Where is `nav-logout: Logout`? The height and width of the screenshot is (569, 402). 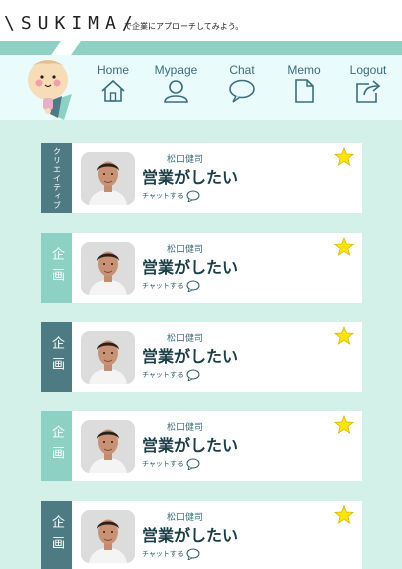 nav-logout: Logout is located at coordinates (368, 83).